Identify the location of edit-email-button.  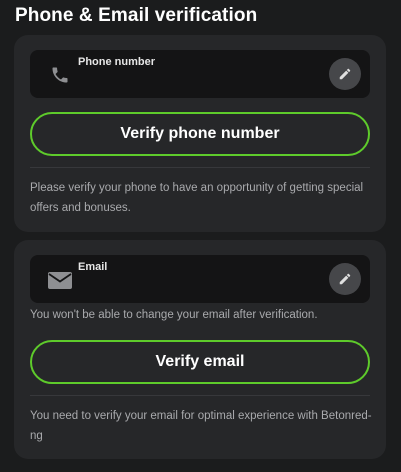
(345, 279).